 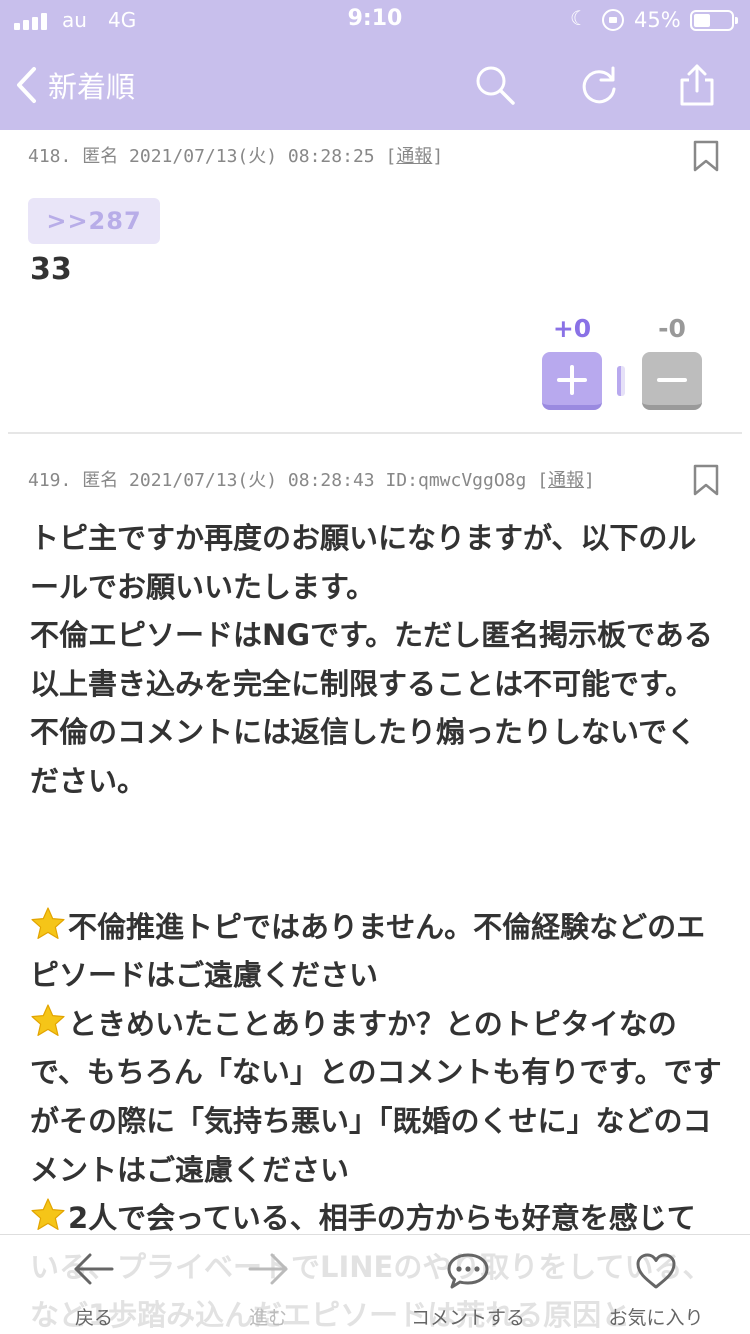 What do you see at coordinates (376, 951) in the screenshot?
I see `comment-rule-item: 不倫推進トピではありません。不倫経験などのエピソードはご遠慮ください` at bounding box center [376, 951].